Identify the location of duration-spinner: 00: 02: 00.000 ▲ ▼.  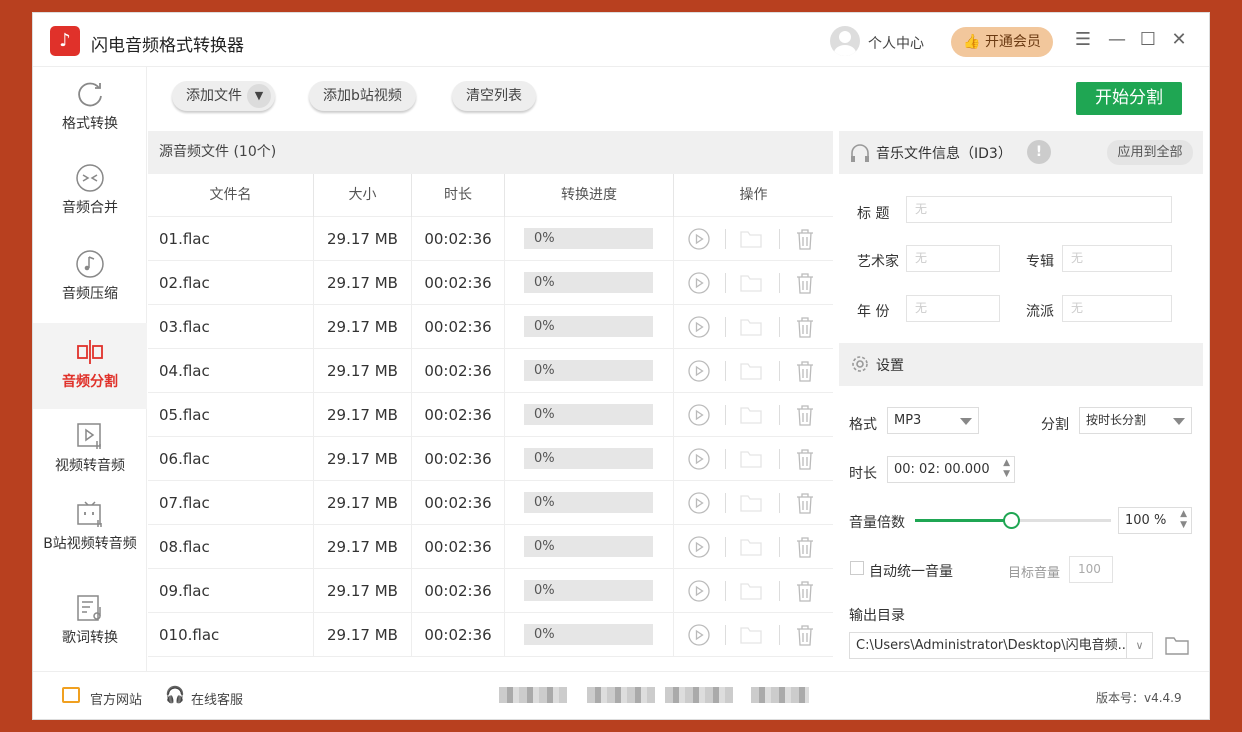
(951, 469).